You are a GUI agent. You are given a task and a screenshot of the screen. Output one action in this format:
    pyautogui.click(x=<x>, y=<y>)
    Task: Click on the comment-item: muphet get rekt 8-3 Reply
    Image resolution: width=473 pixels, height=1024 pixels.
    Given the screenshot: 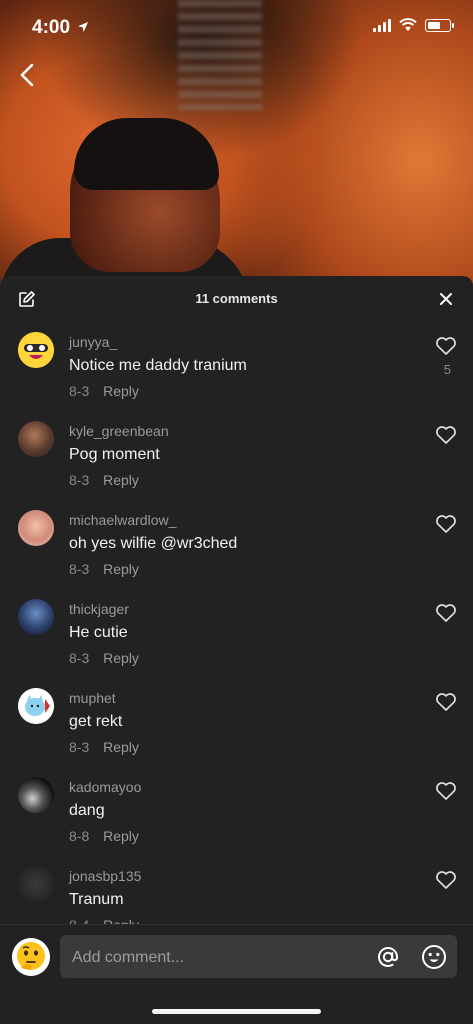 What is the action you would take?
    pyautogui.click(x=236, y=724)
    